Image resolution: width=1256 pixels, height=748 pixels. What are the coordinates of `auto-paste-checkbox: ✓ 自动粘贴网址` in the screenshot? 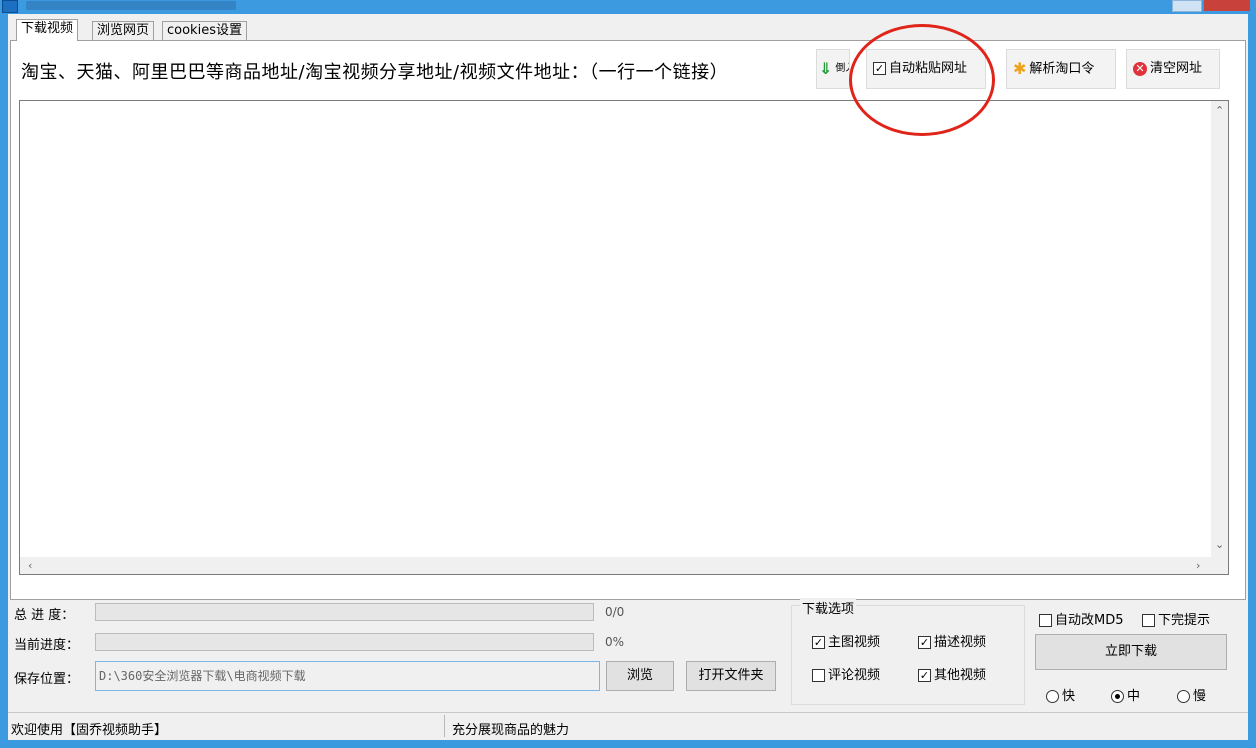 It's located at (926, 69).